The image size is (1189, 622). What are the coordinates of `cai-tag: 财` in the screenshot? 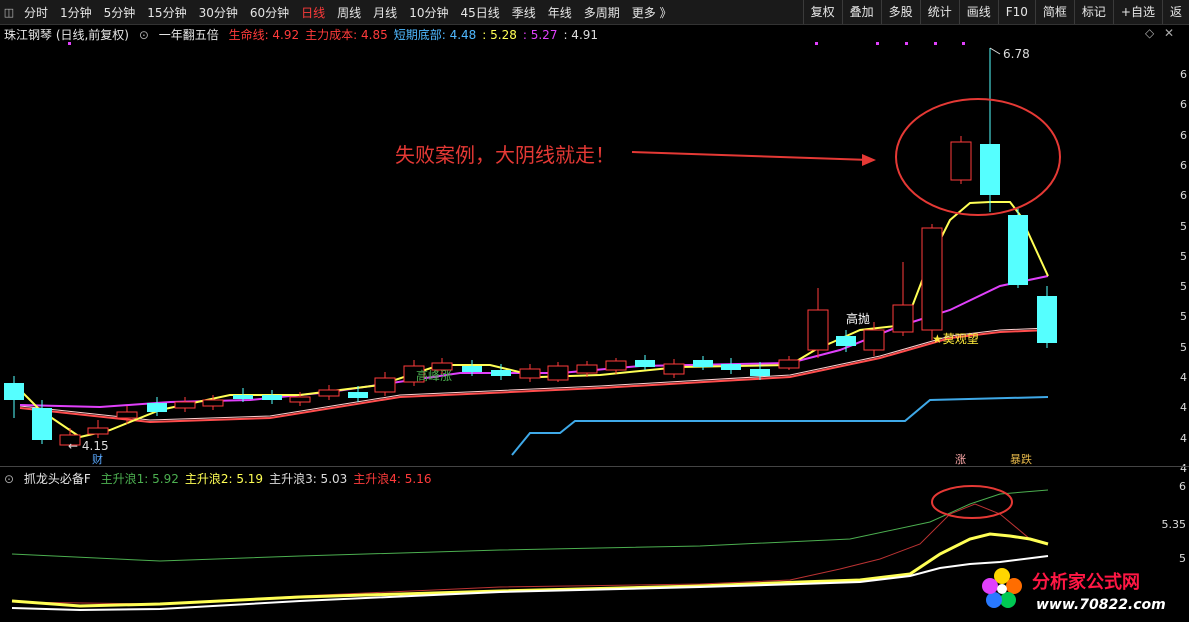 It's located at (97, 459).